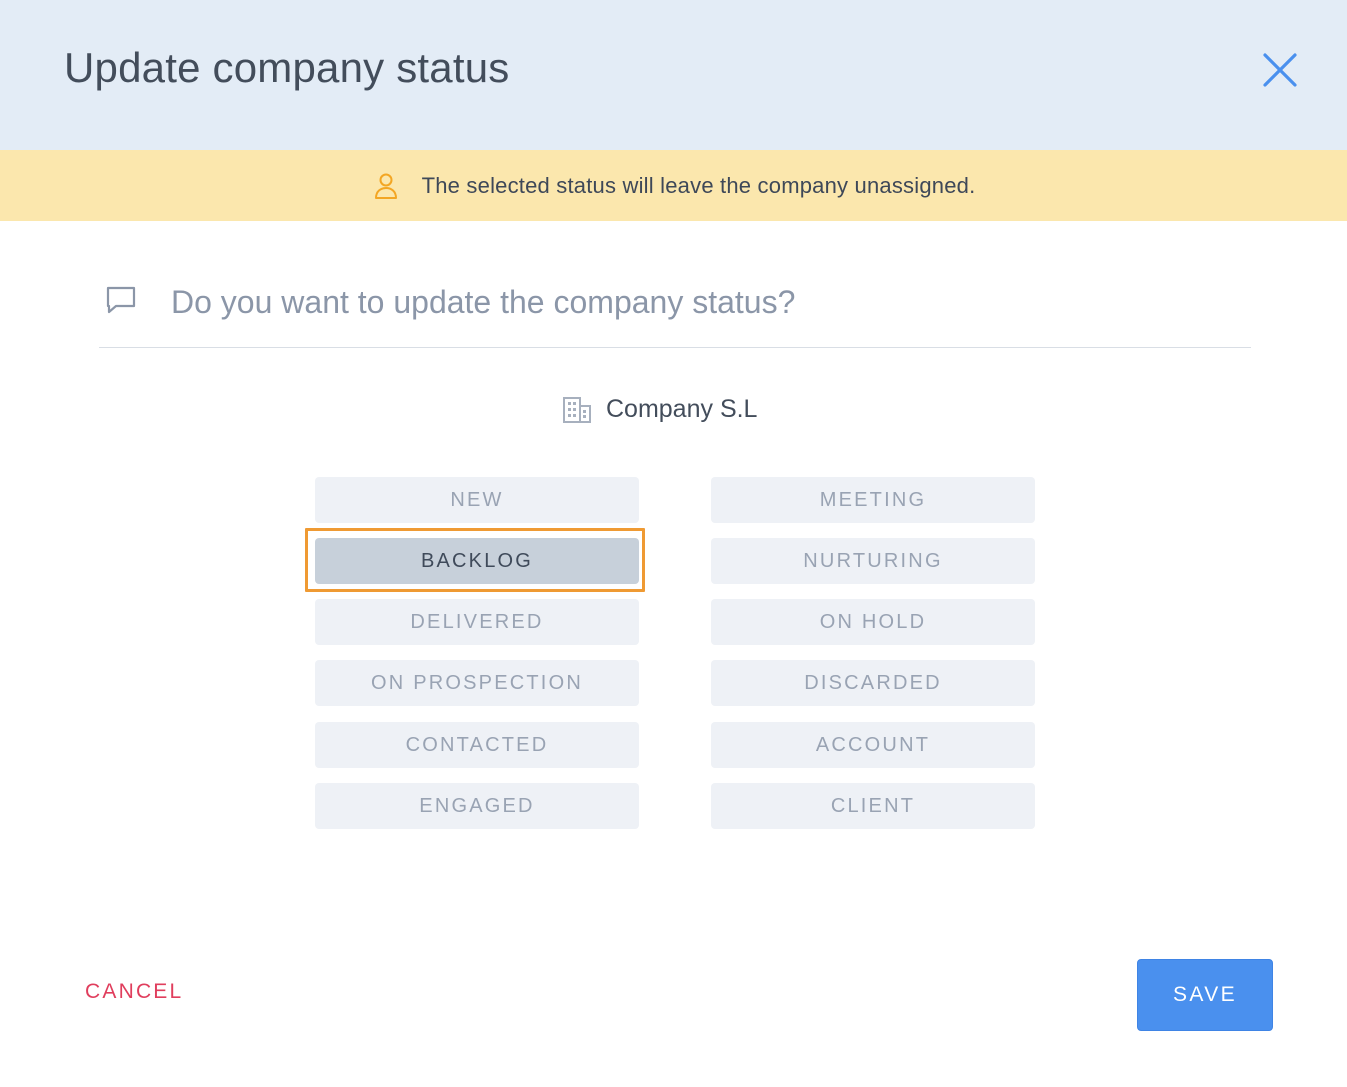  I want to click on status-option-contacted: CONTACTED, so click(477, 745).